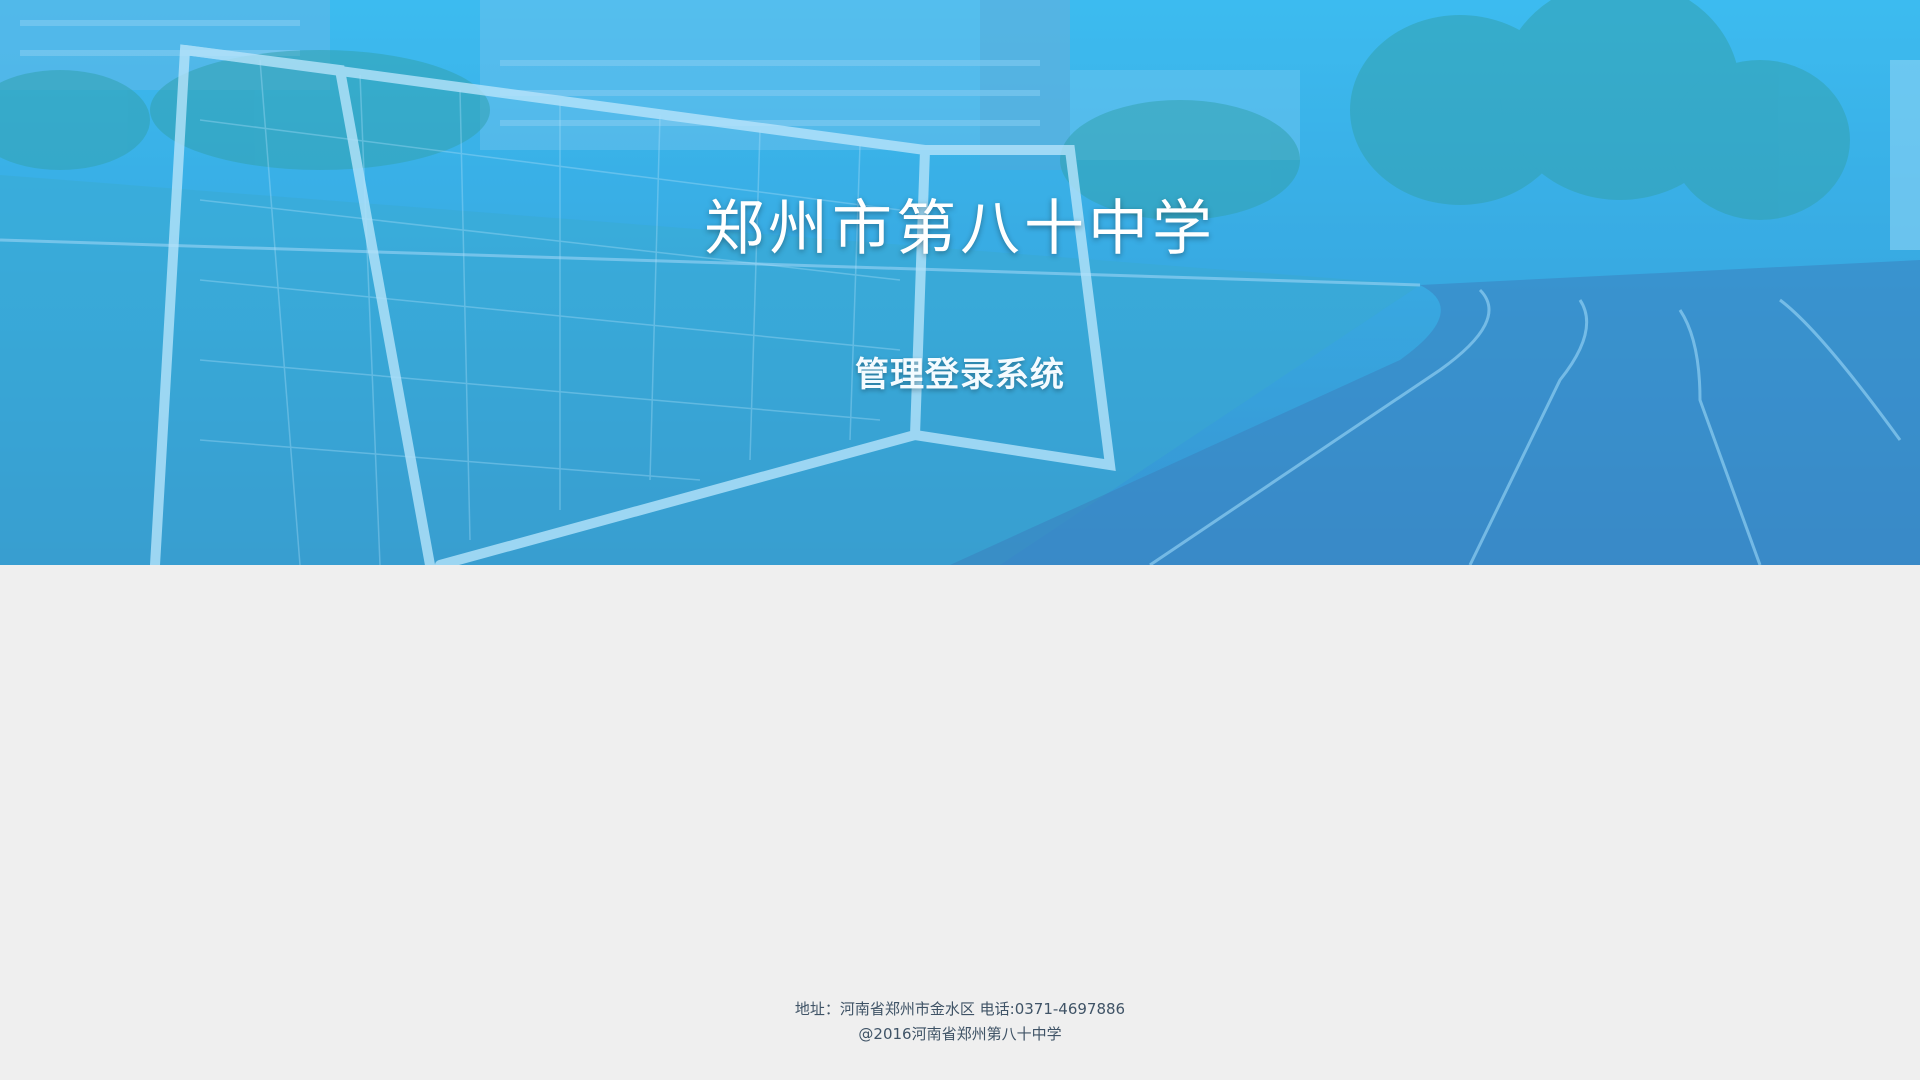 Image resolution: width=1920 pixels, height=1080 pixels. Describe the element at coordinates (960, 375) in the screenshot. I see `system-subtitle: 管理登录系统` at that location.